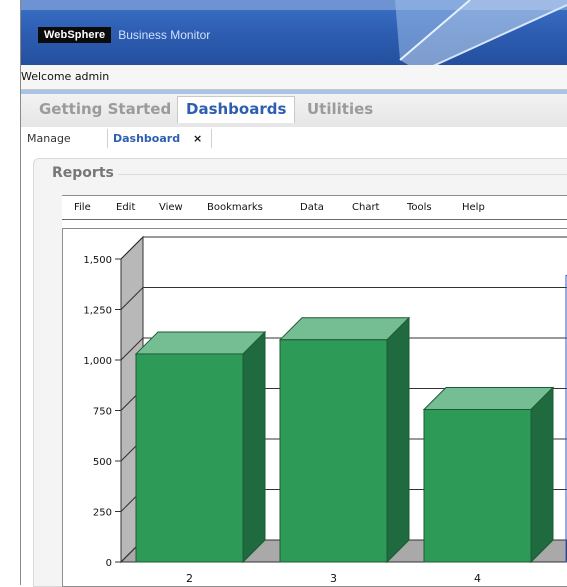 Image resolution: width=567 pixels, height=587 pixels. I want to click on brand-box: WebSphere, so click(75, 35).